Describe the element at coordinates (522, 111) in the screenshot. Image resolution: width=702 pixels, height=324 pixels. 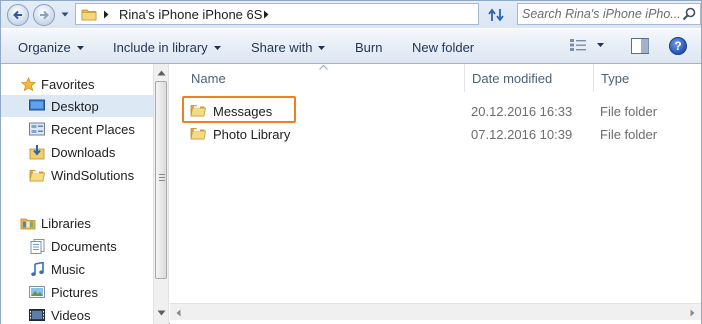
I see `file-date-modified: 20.12.2016 16:33` at that location.